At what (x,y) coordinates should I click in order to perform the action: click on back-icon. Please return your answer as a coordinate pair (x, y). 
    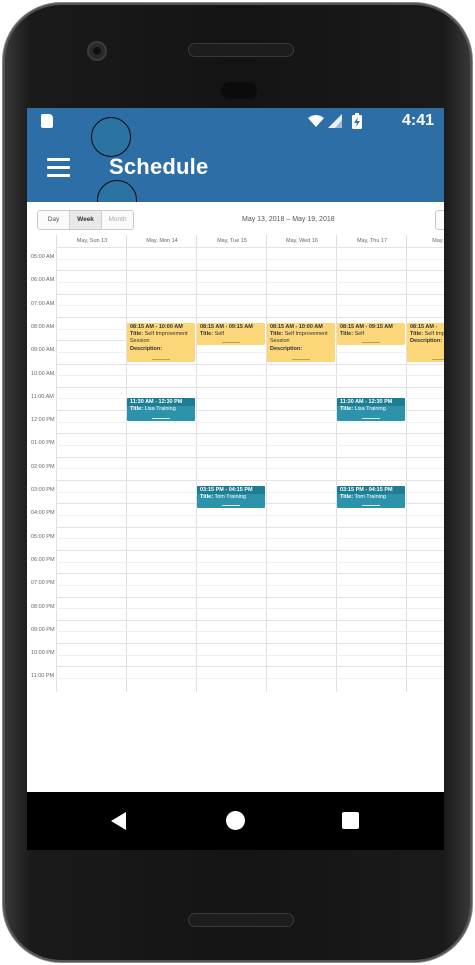
    Looking at the image, I should click on (118, 821).